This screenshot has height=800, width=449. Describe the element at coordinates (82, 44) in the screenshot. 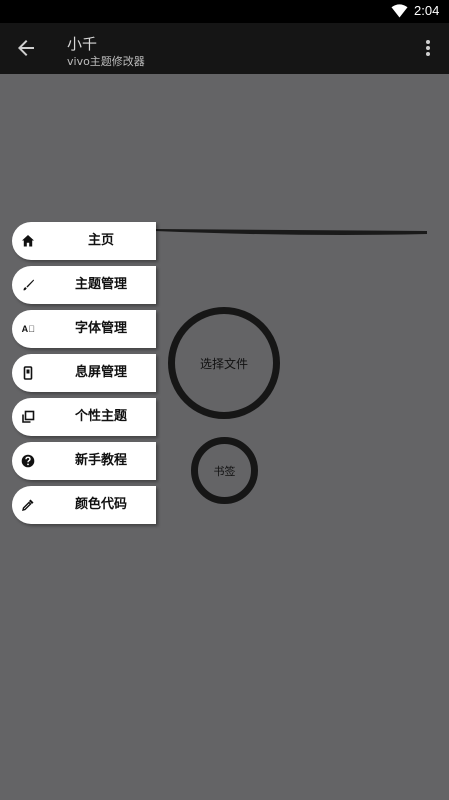

I see `app-title: 小千` at that location.